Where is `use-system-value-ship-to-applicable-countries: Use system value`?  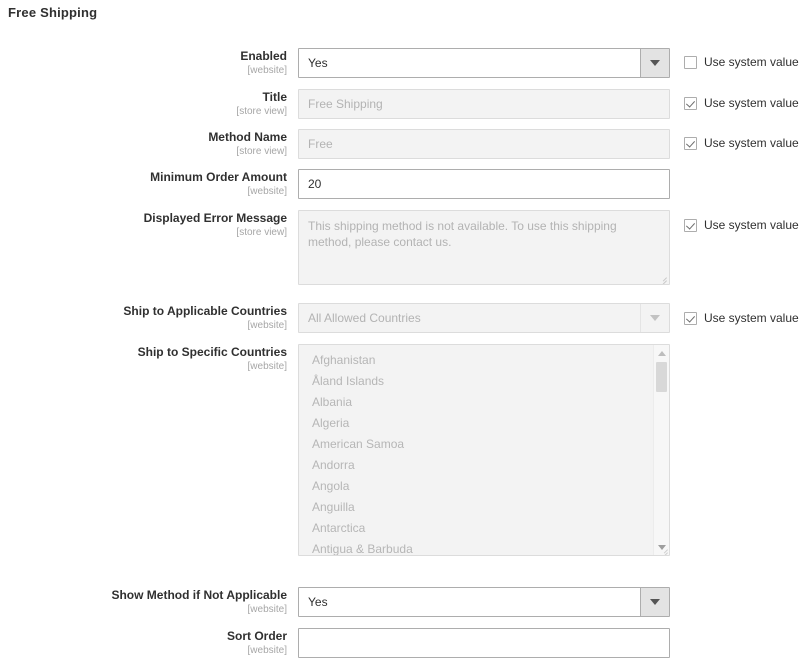
use-system-value-ship-to-applicable-countries: Use system value is located at coordinates (741, 318).